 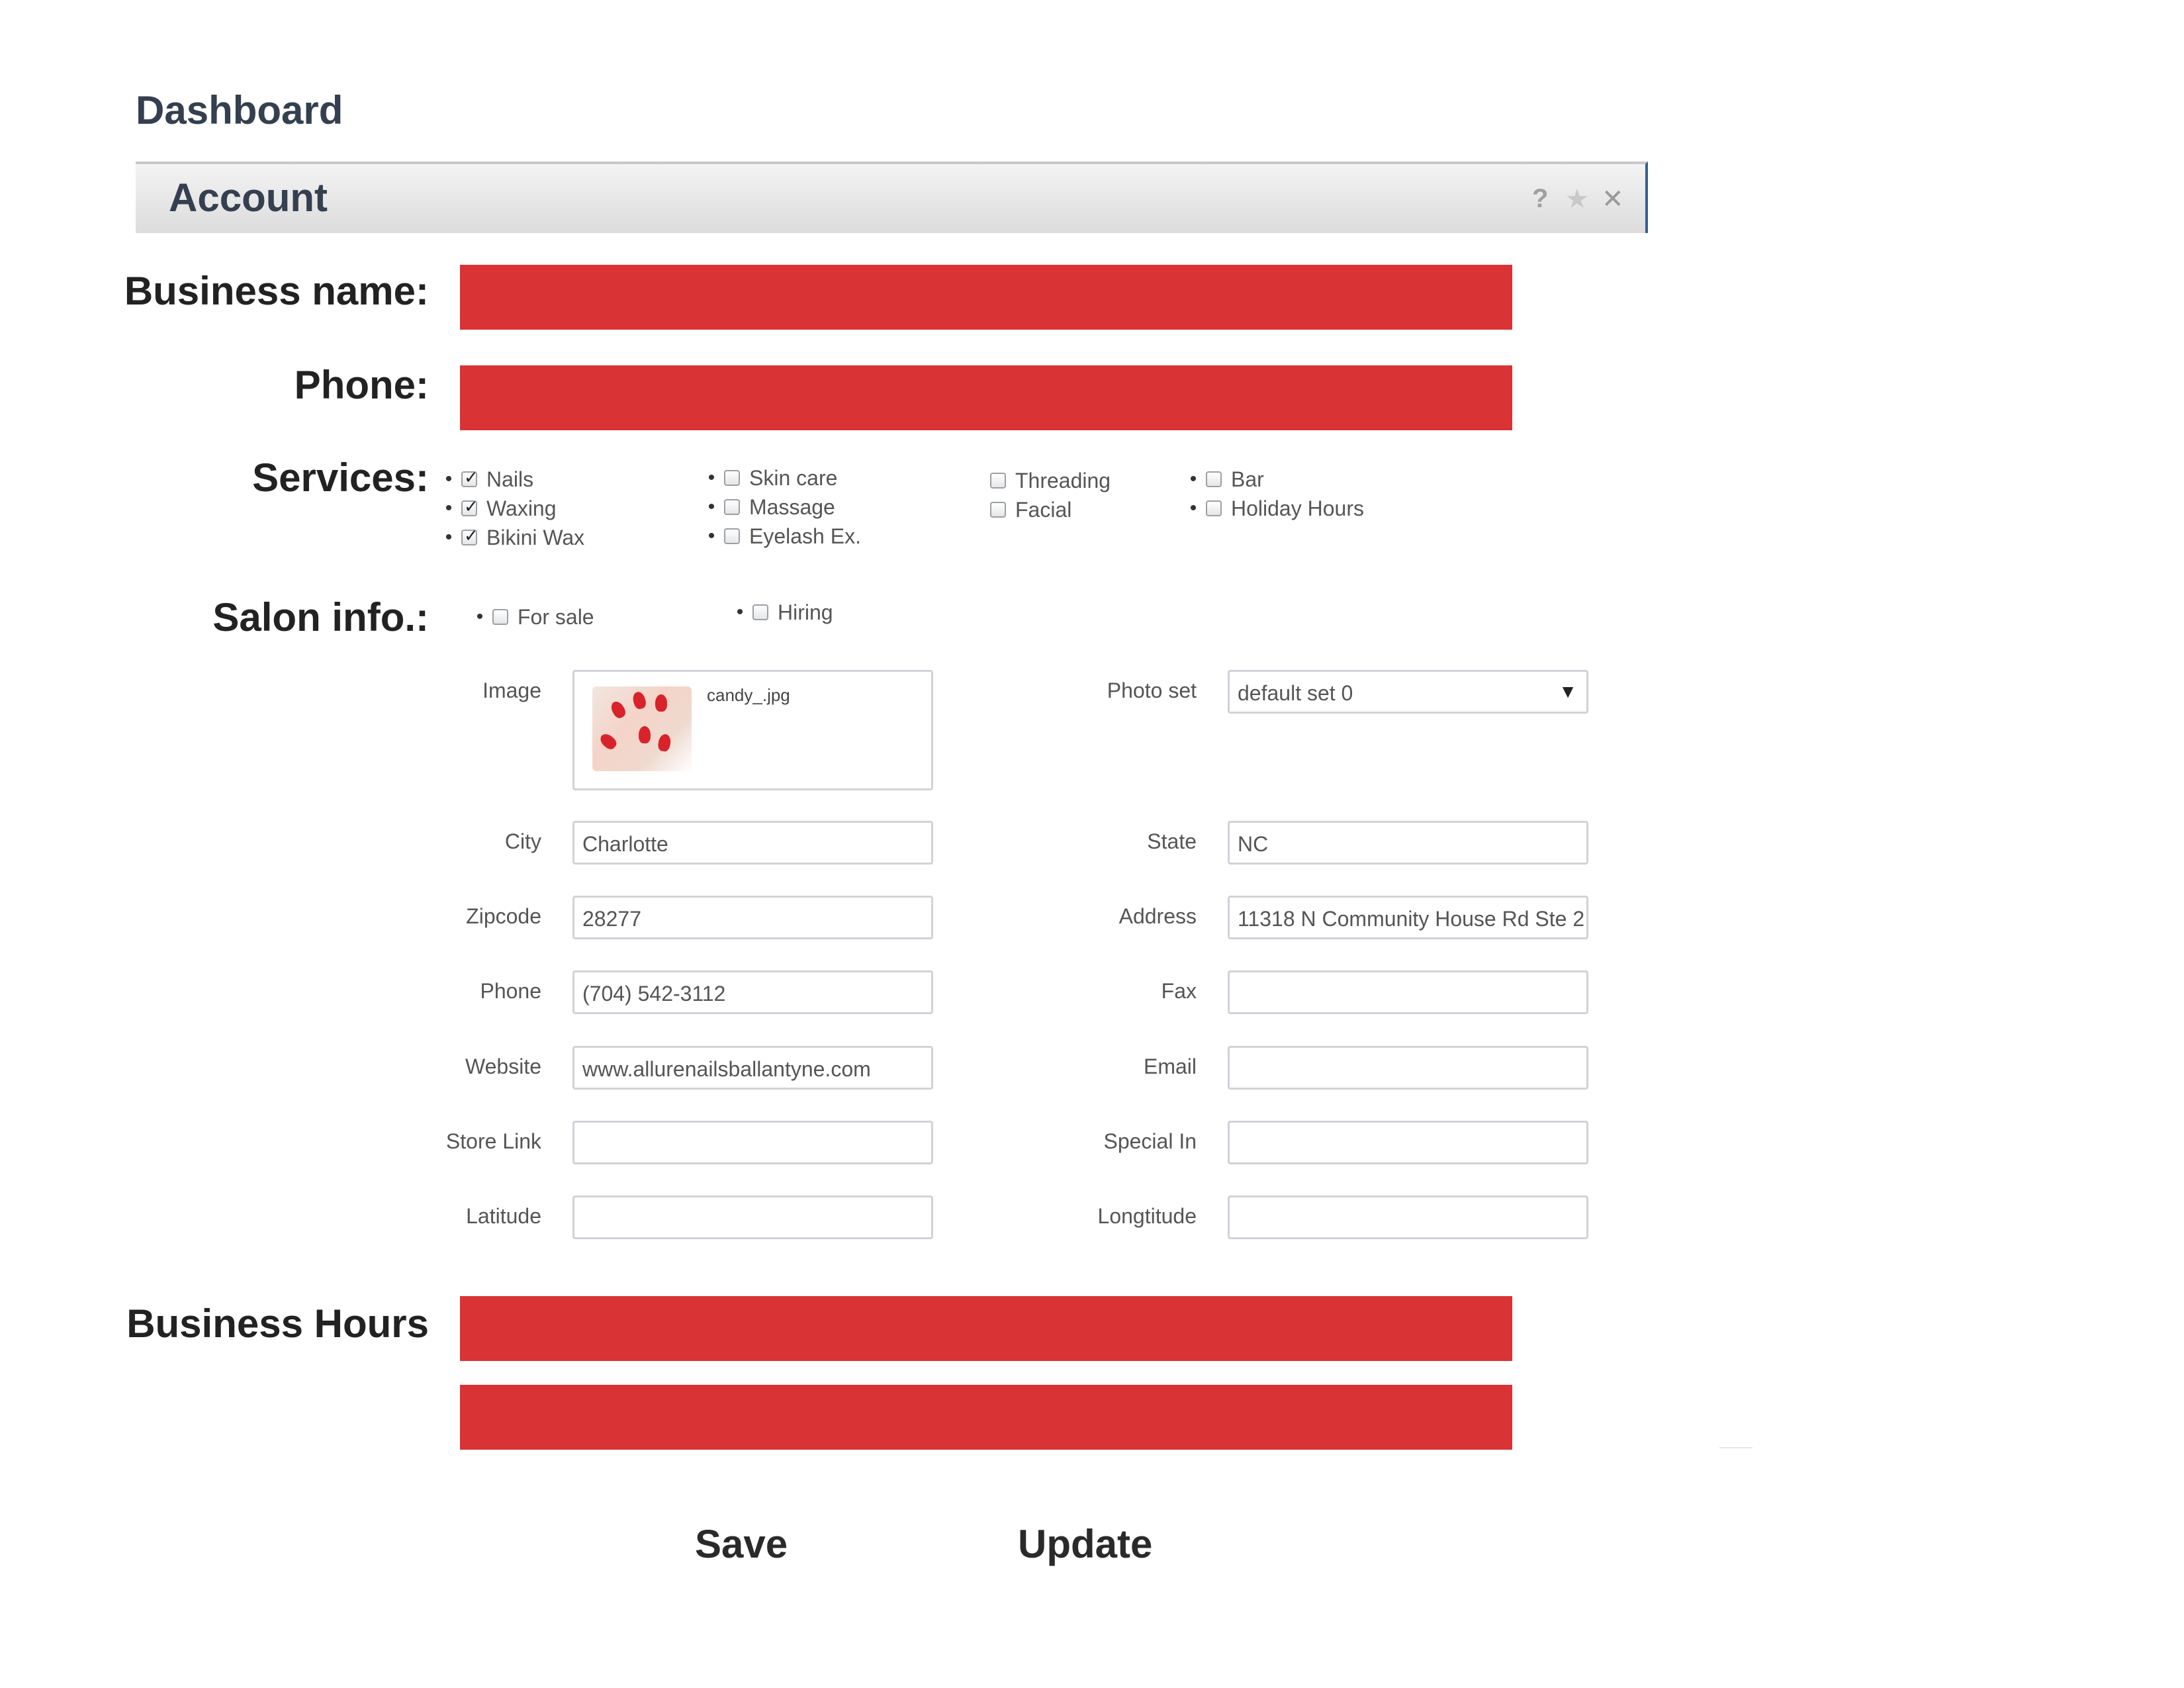 I want to click on website-input: www.allurenailsballantyne.com, so click(x=752, y=1068).